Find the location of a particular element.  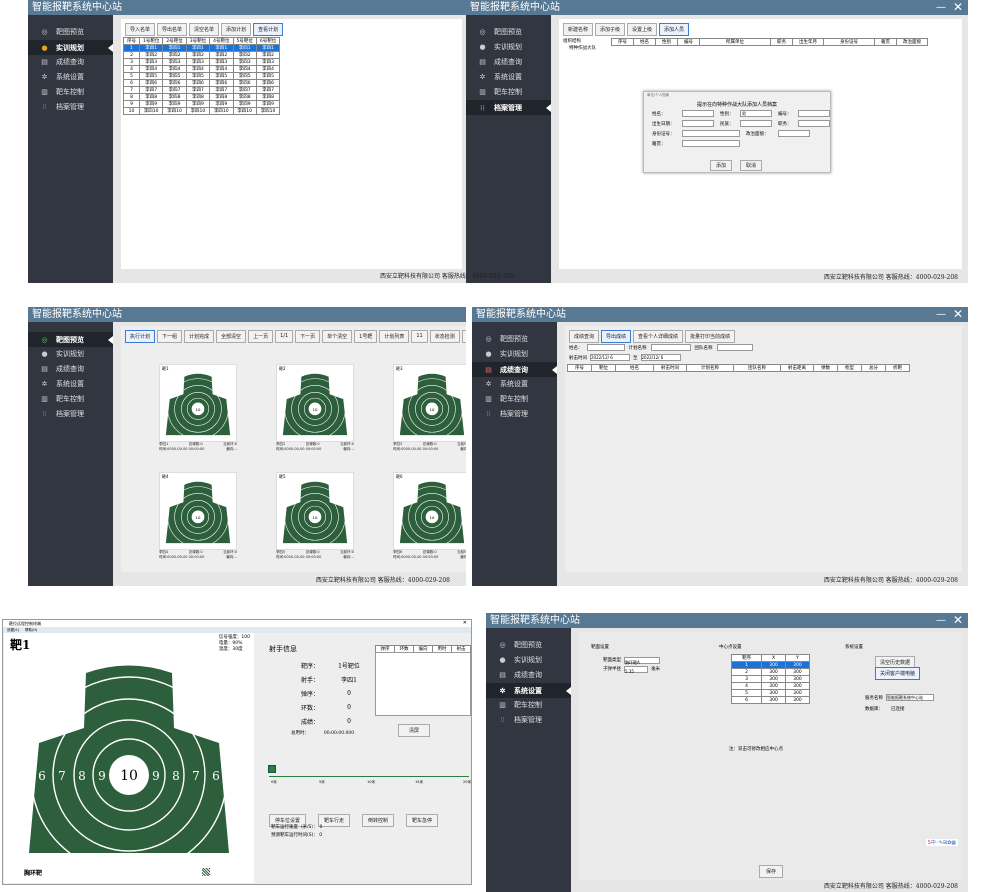

table-row: 2 李四2 李四2 李四2 李四2 李四2 李四2 is located at coordinates (202, 55).